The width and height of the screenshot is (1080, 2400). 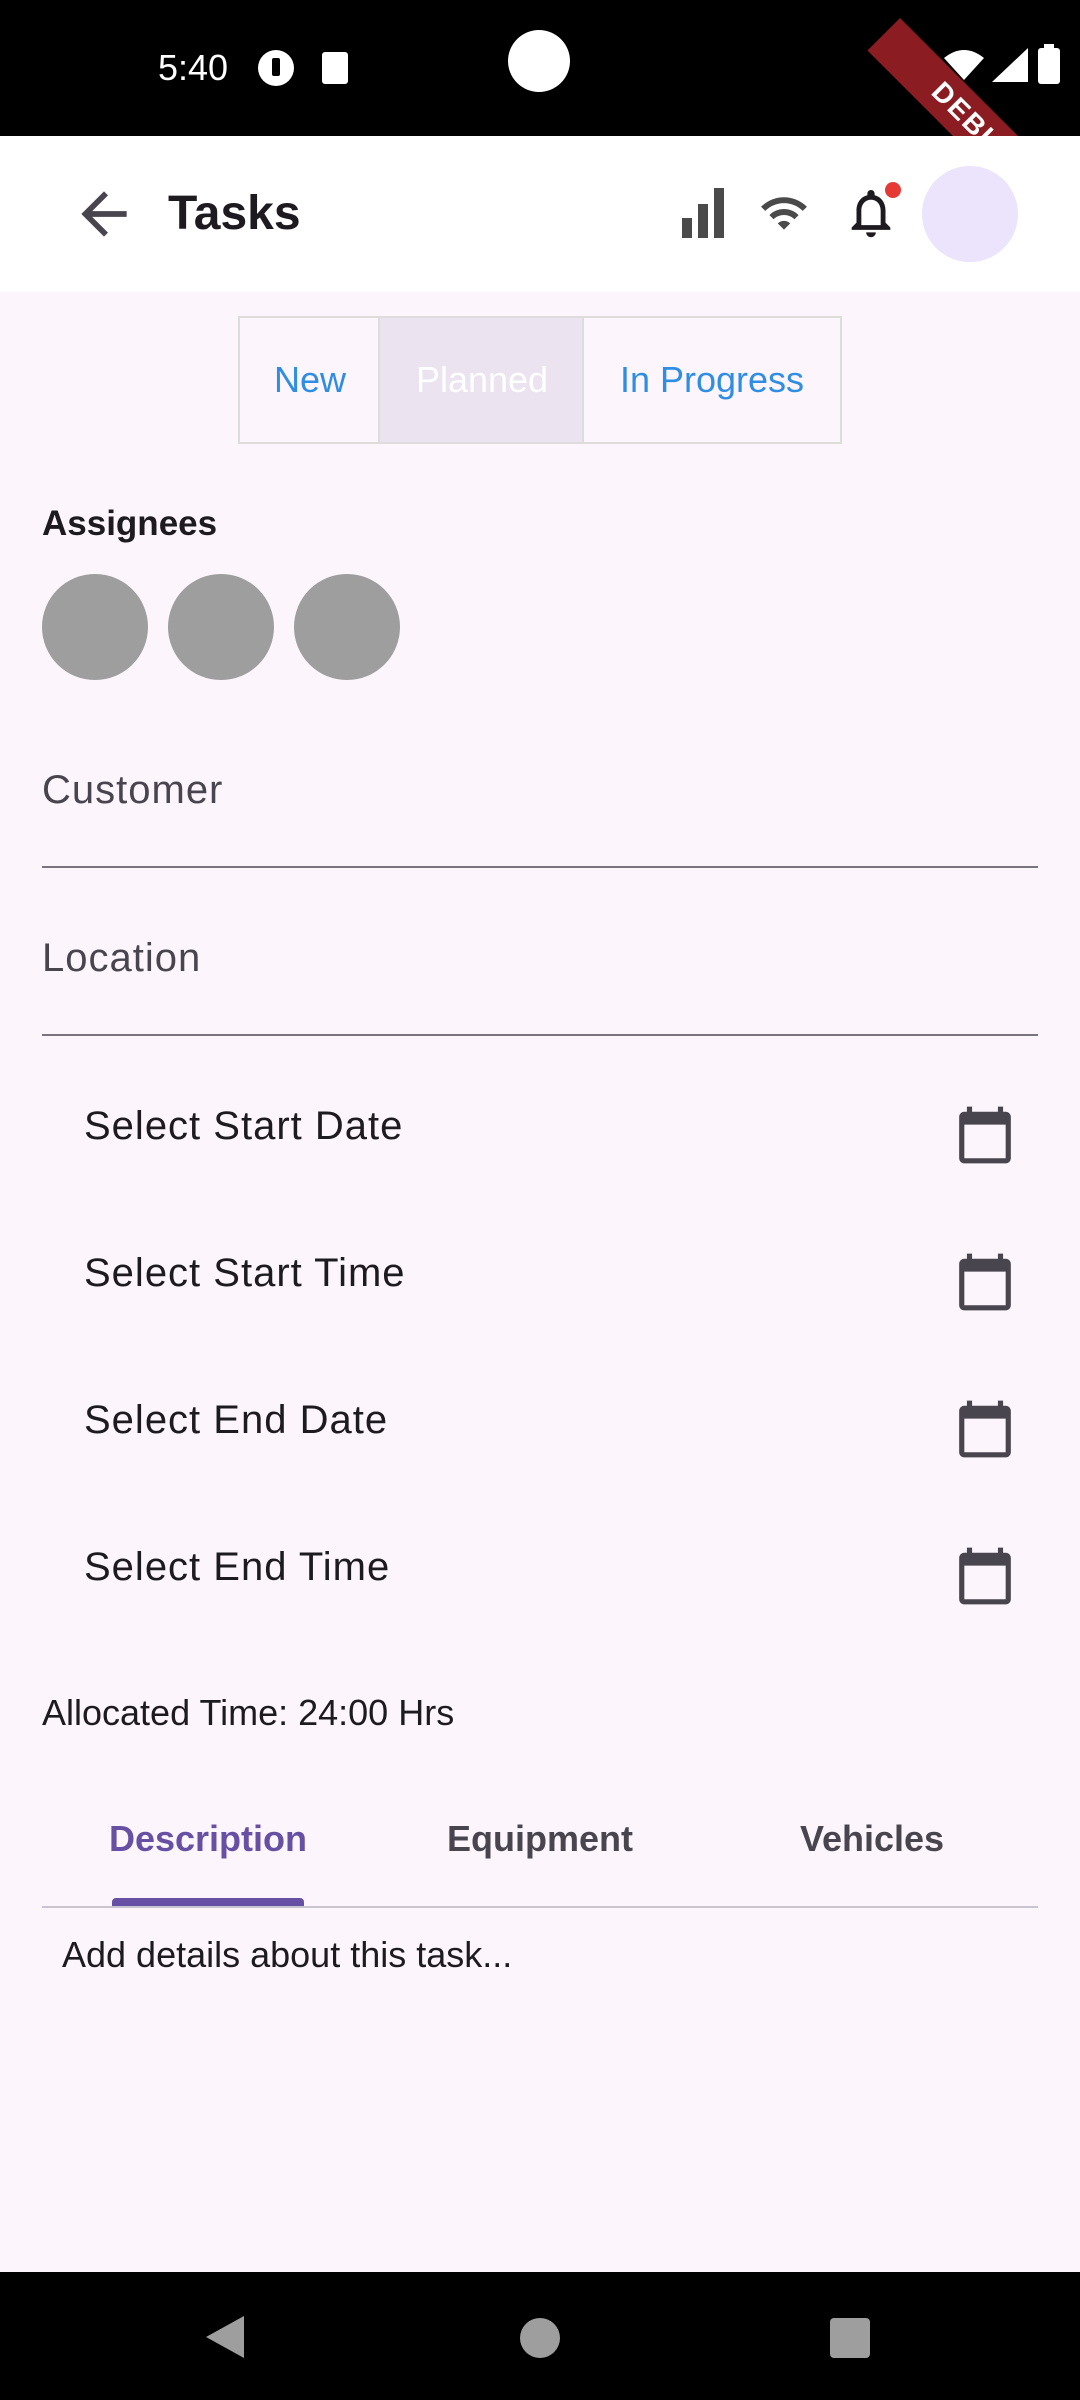 I want to click on end-time-label: Select End Time, so click(x=237, y=1567).